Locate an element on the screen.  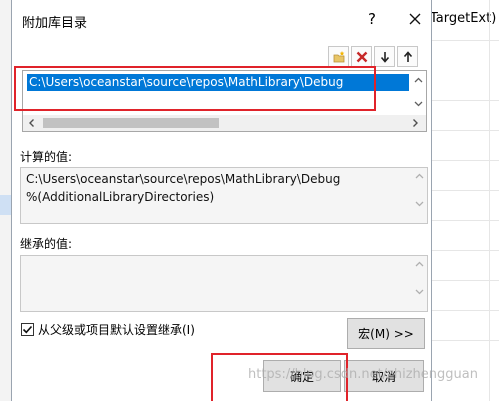
inherited-vertical-scrollbar is located at coordinates (419, 278).